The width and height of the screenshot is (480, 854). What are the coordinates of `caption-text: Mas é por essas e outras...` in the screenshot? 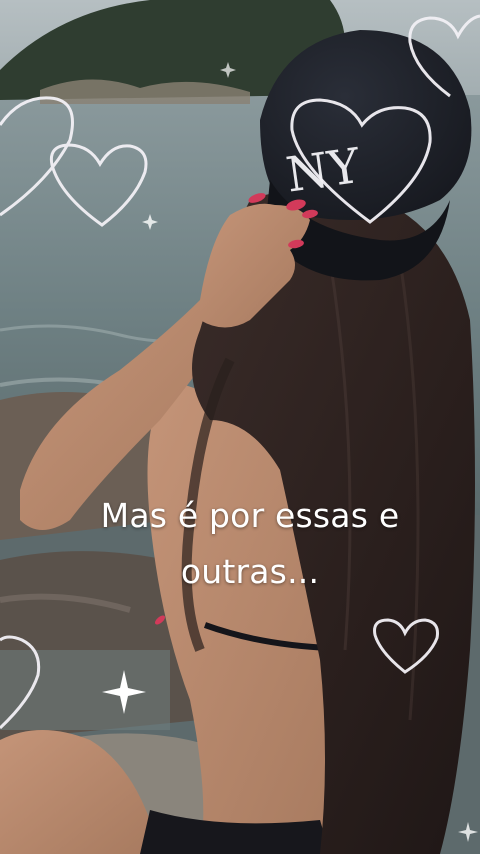 It's located at (250, 544).